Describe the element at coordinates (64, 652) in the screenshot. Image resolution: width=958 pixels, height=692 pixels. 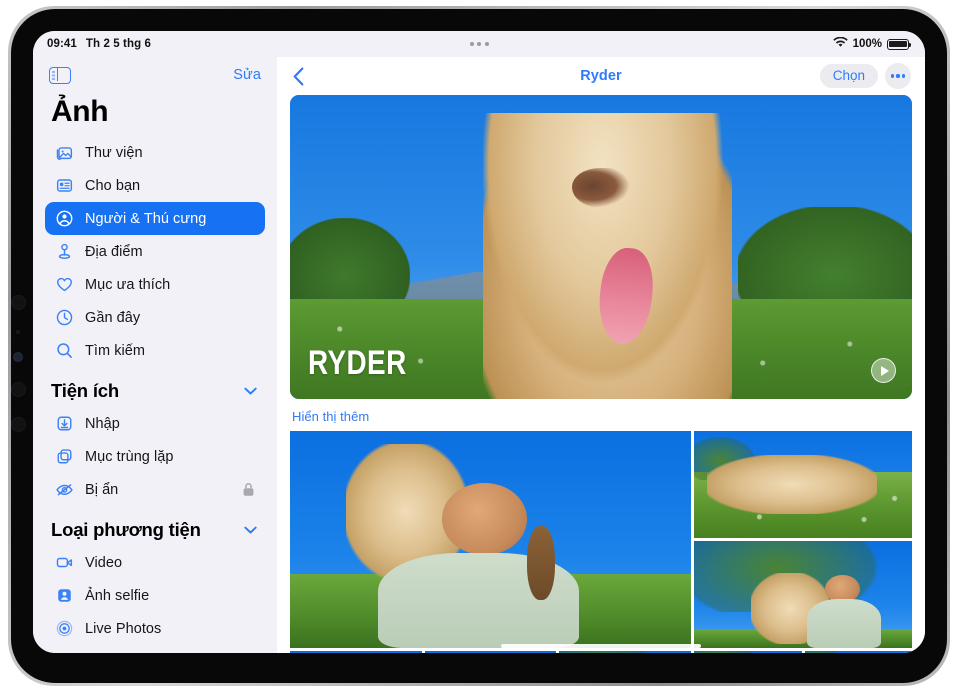
I see `portrait-icon` at that location.